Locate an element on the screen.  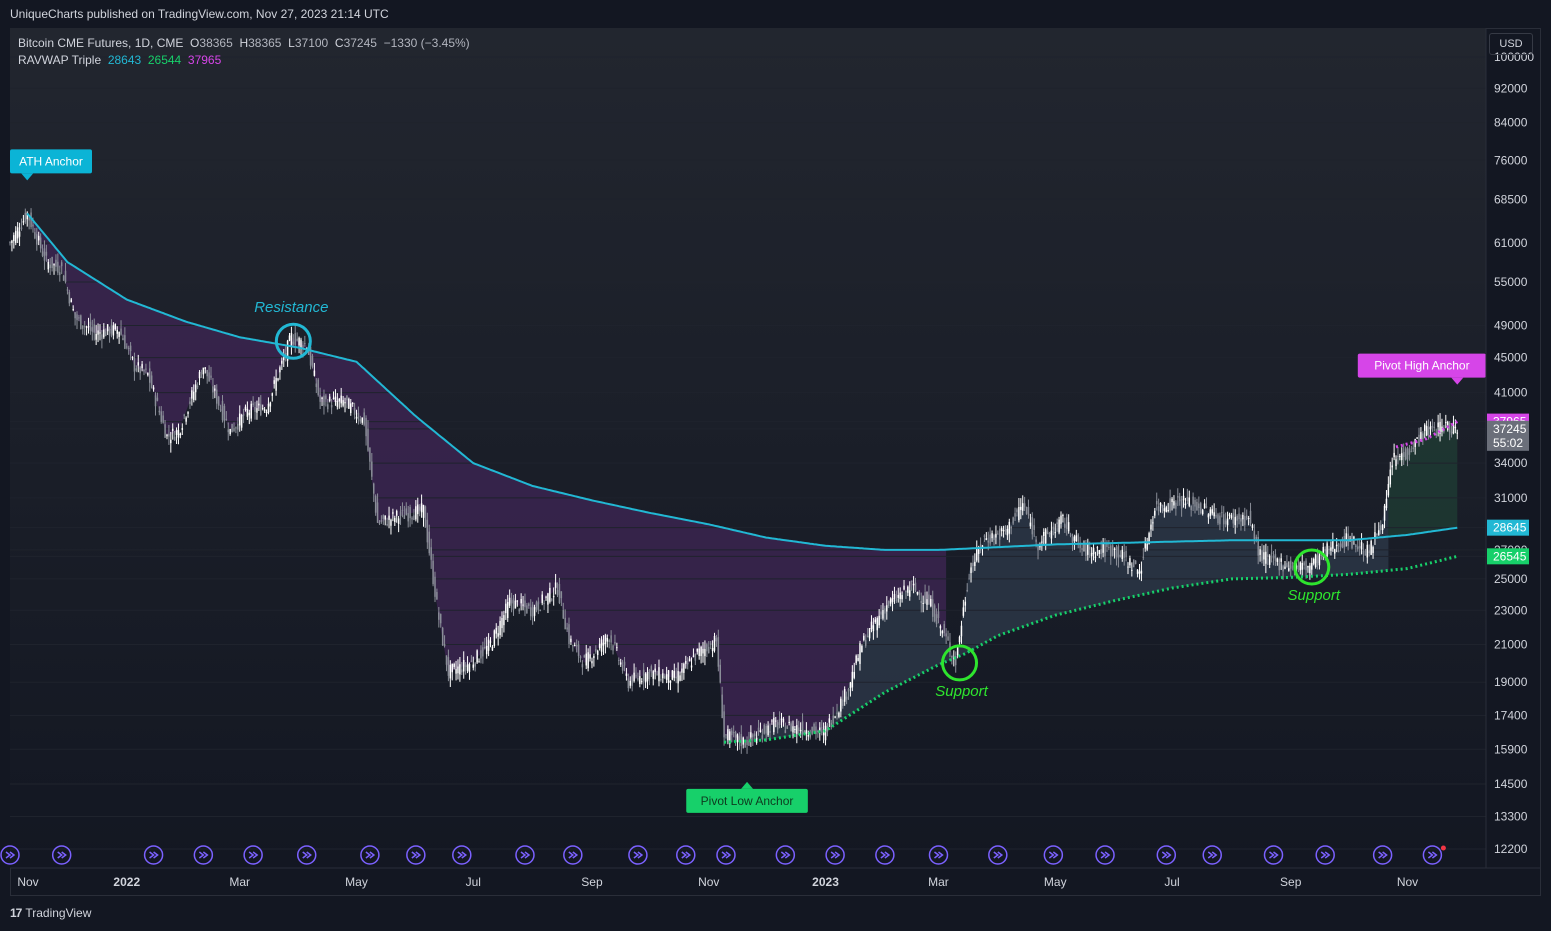
close-value: 37245 is located at coordinates (360, 43).